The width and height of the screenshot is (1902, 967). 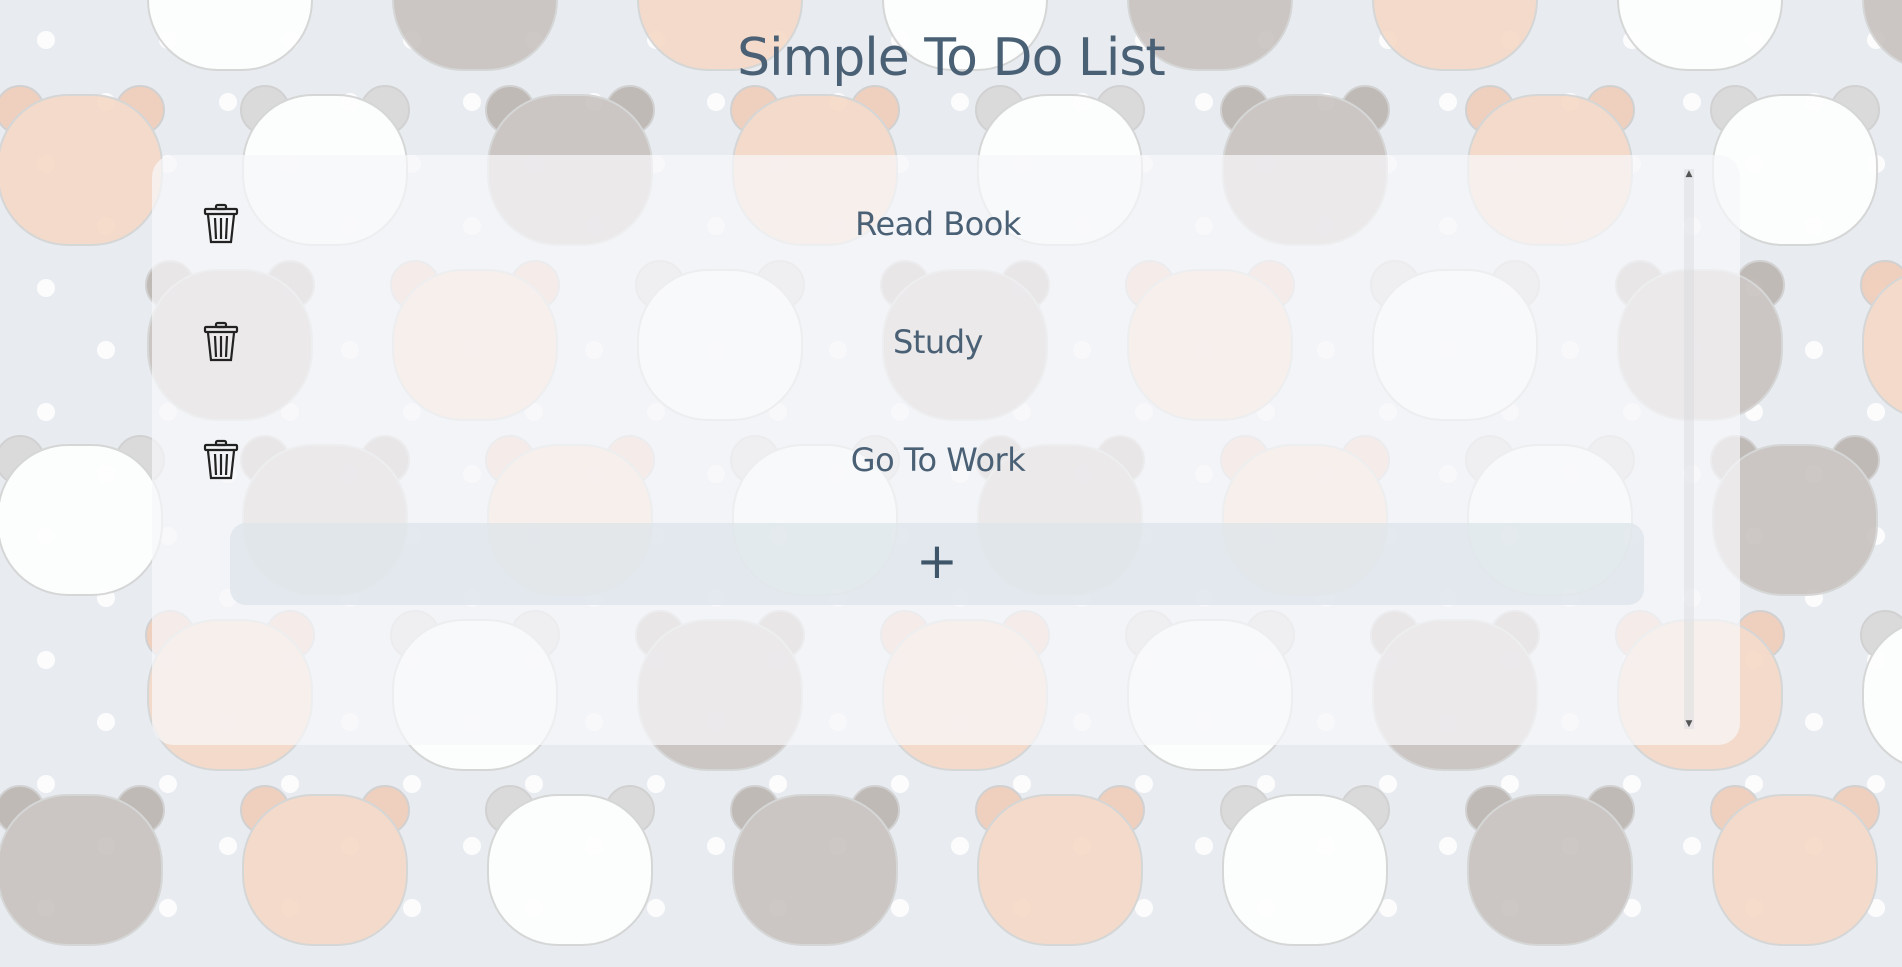 I want to click on scrollbar-track, so click(x=1689, y=449).